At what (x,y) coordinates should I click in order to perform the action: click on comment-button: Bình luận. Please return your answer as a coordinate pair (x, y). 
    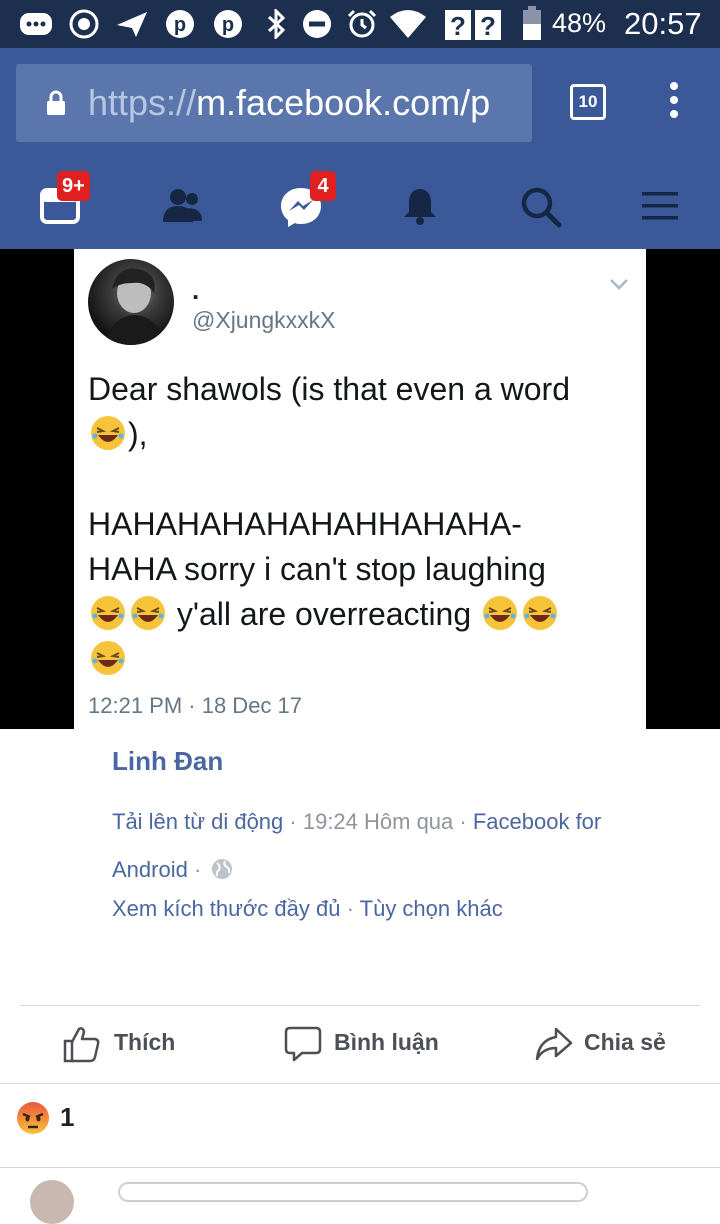
    Looking at the image, I should click on (369, 1044).